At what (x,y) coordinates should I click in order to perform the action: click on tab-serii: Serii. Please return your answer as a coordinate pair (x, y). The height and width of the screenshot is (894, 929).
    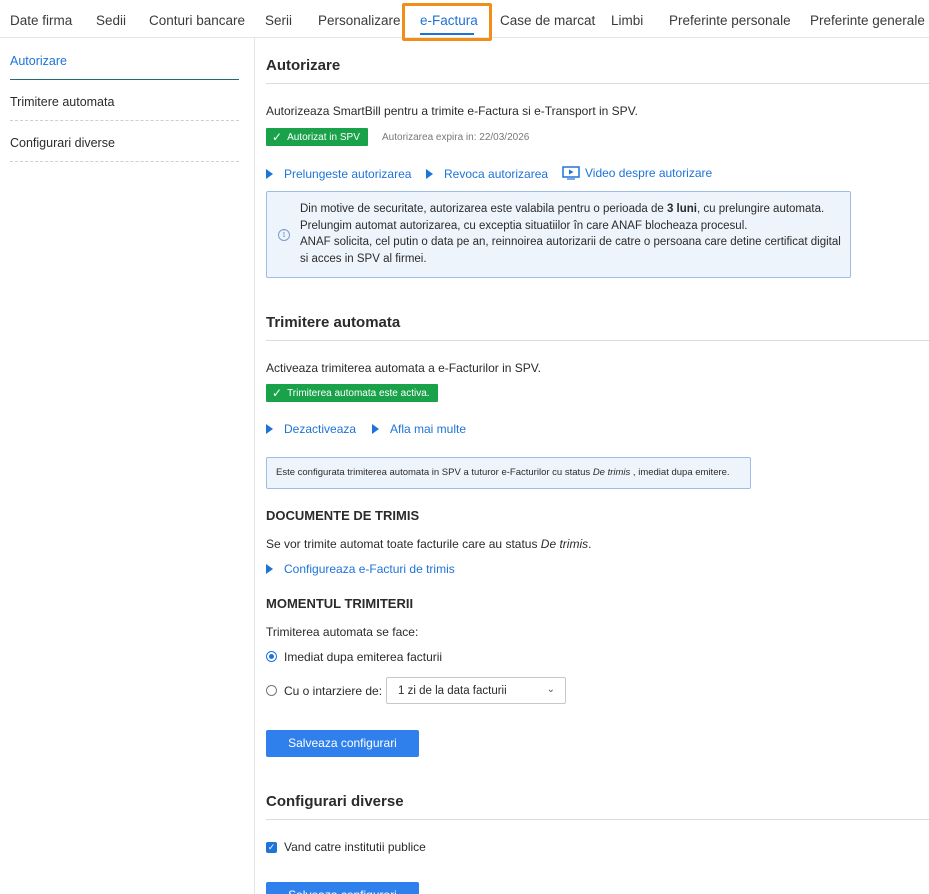
    Looking at the image, I should click on (278, 20).